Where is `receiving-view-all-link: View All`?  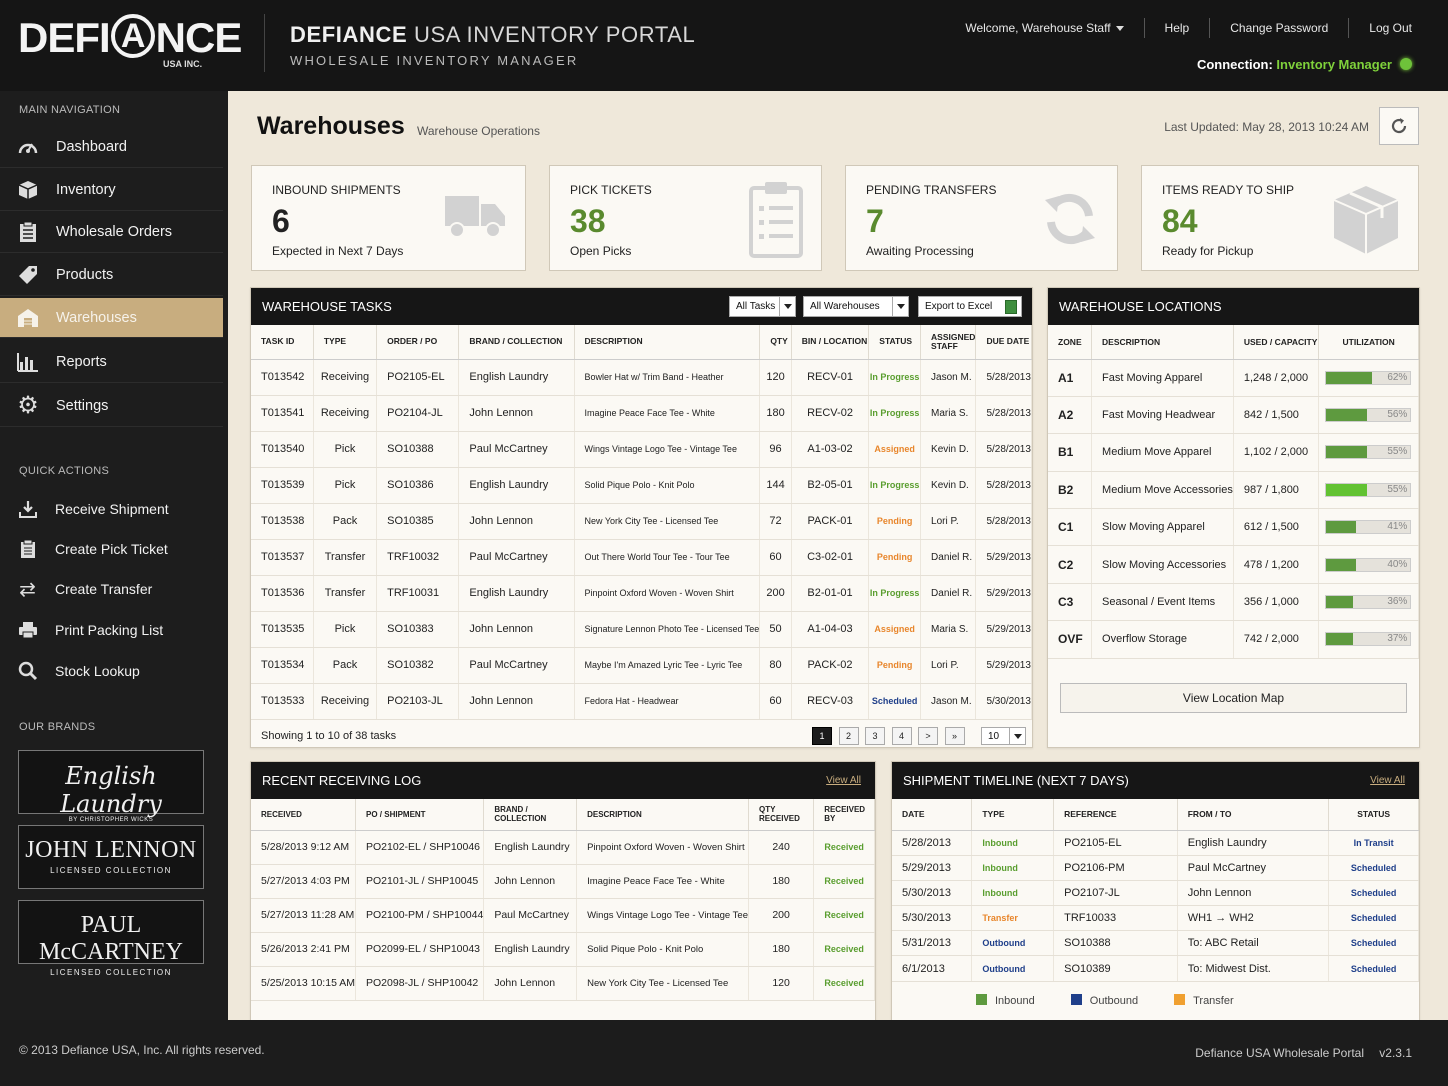 receiving-view-all-link: View All is located at coordinates (843, 780).